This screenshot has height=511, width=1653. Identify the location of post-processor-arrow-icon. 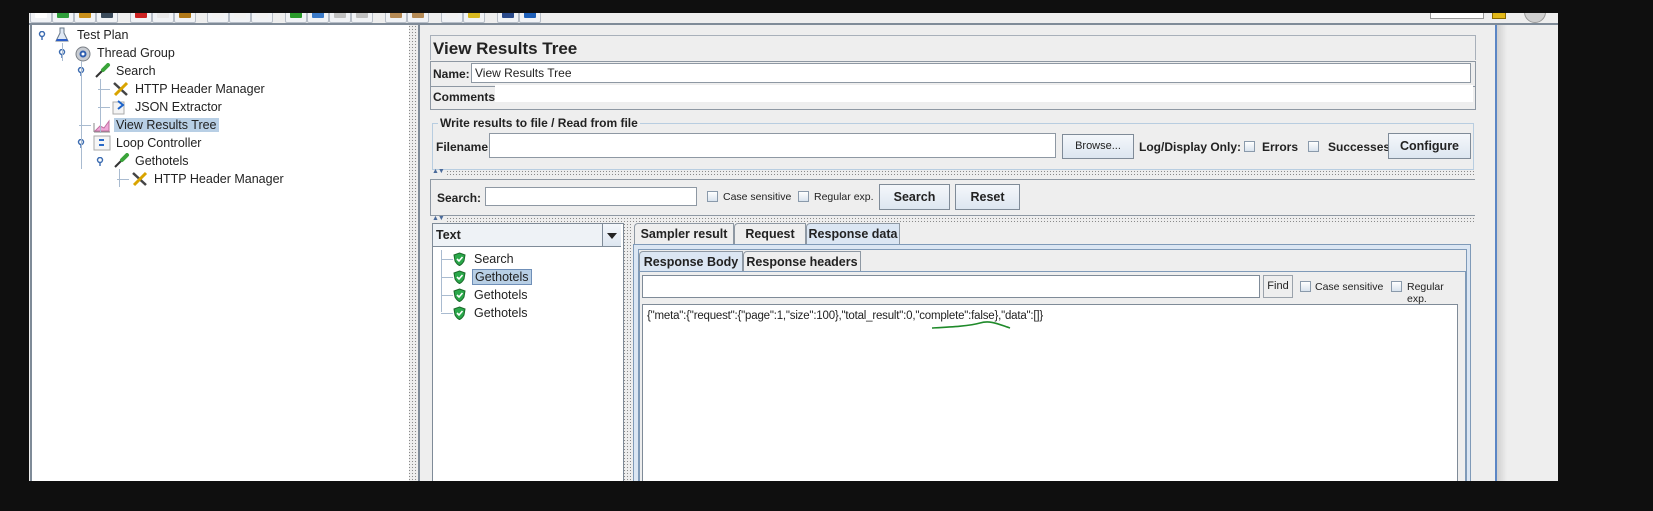
(121, 107).